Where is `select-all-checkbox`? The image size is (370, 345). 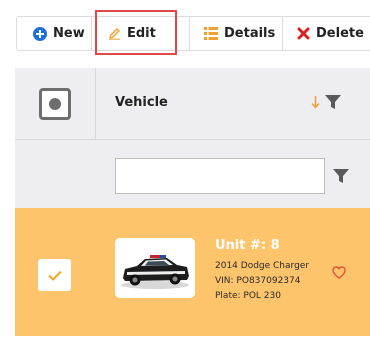 select-all-checkbox is located at coordinates (55, 104).